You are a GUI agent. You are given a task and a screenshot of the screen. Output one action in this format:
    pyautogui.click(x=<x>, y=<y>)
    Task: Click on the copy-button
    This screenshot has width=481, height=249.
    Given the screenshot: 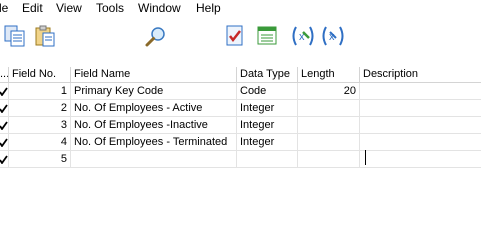 What is the action you would take?
    pyautogui.click(x=15, y=36)
    